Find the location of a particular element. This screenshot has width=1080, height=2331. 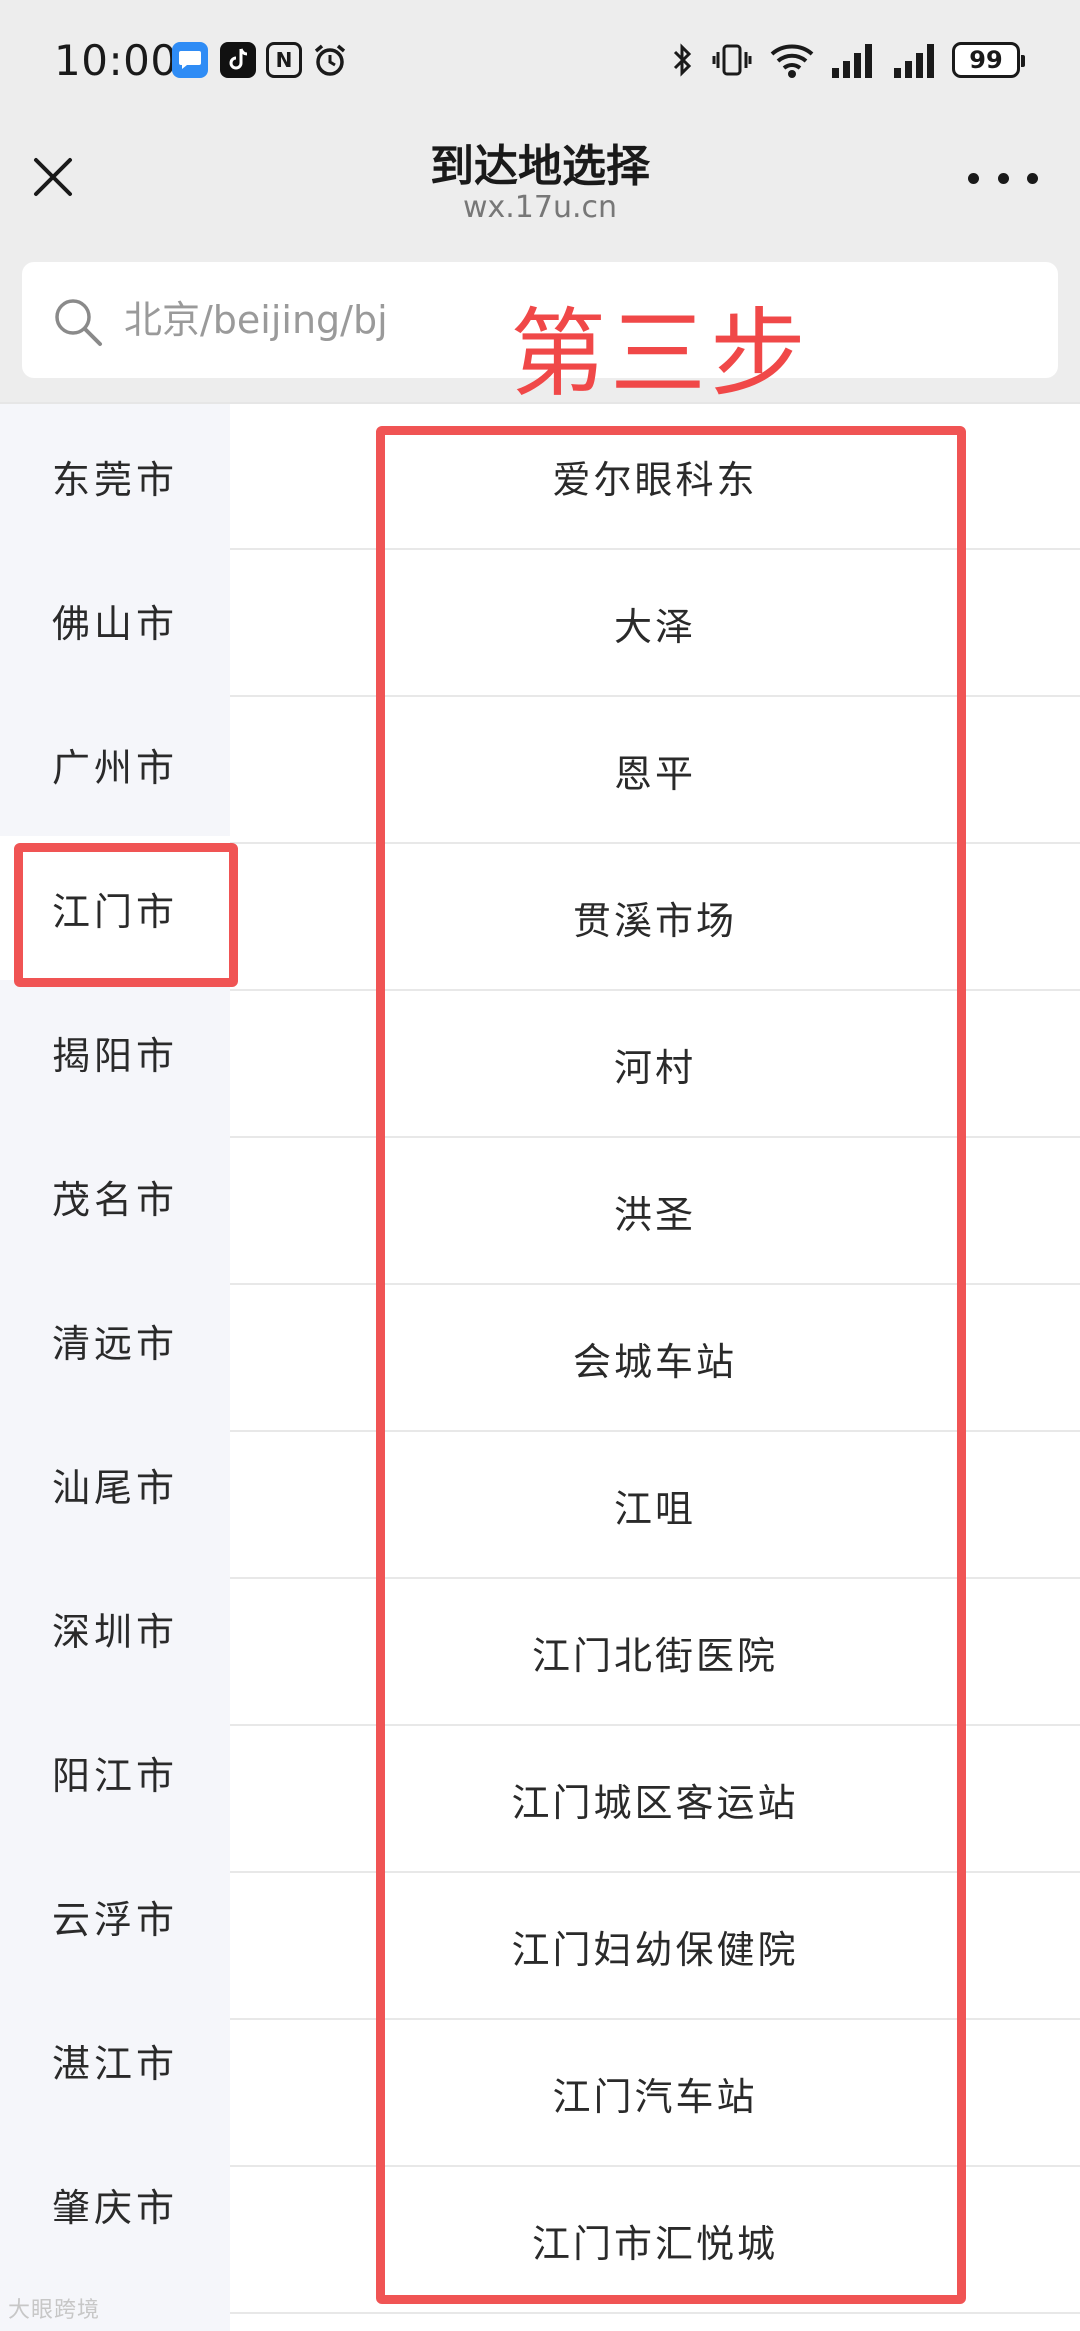

step-annotation: 第三步 is located at coordinates (660, 354).